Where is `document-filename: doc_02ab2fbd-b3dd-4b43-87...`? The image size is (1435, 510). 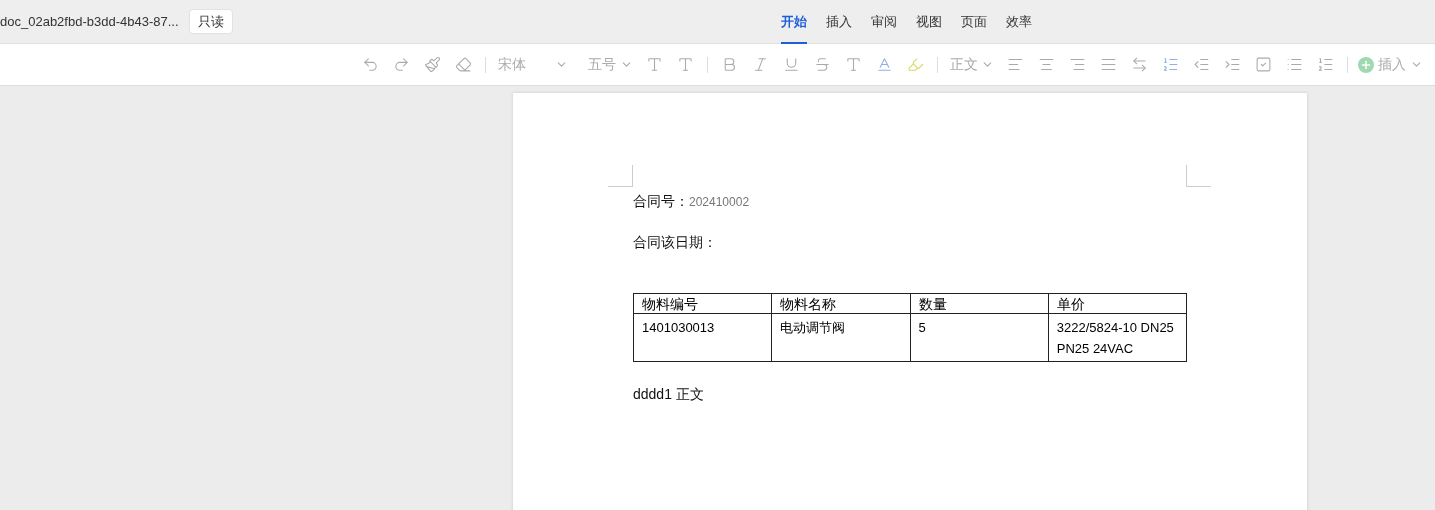 document-filename: doc_02ab2fbd-b3dd-4b43-87... is located at coordinates (89, 21).